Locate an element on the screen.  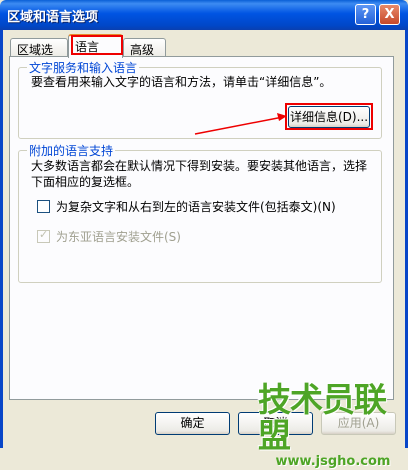
help-button: ? is located at coordinates (365, 14).